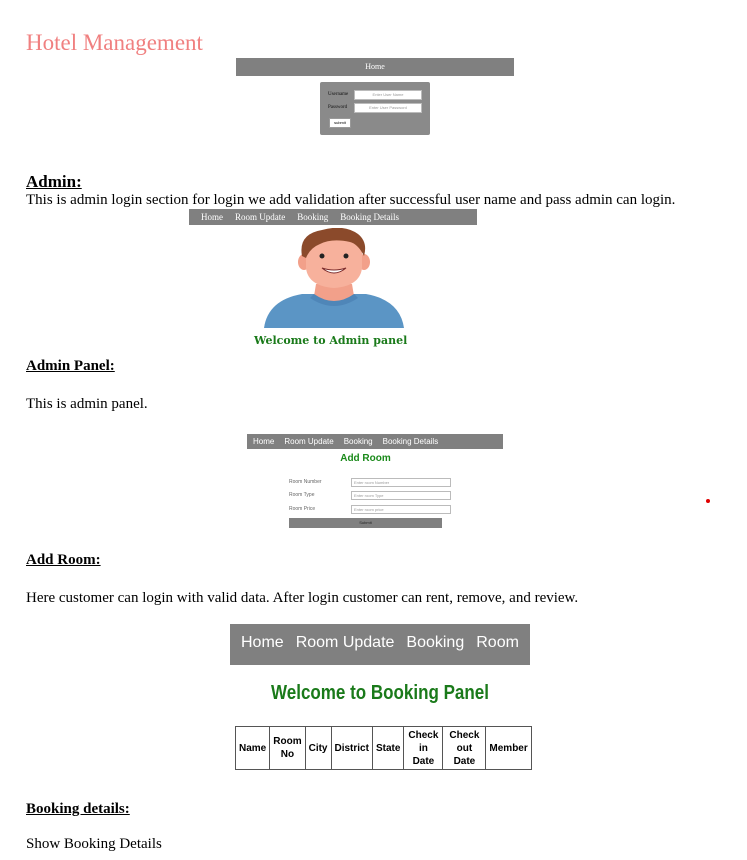  I want to click on login-nav-home: Home, so click(375, 66).